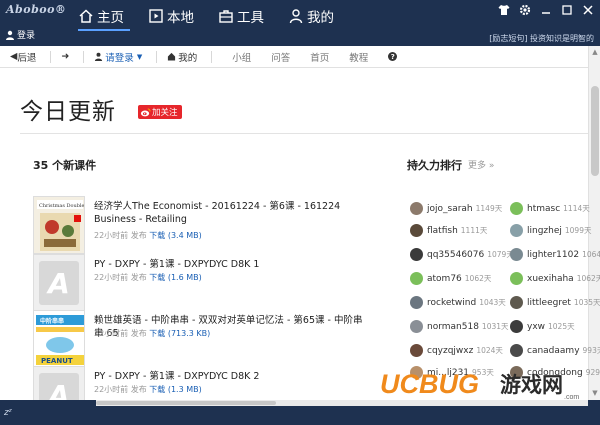 The width and height of the screenshot is (600, 425). Describe the element at coordinates (188, 58) in the screenshot. I see `mine-label: 我的` at that location.